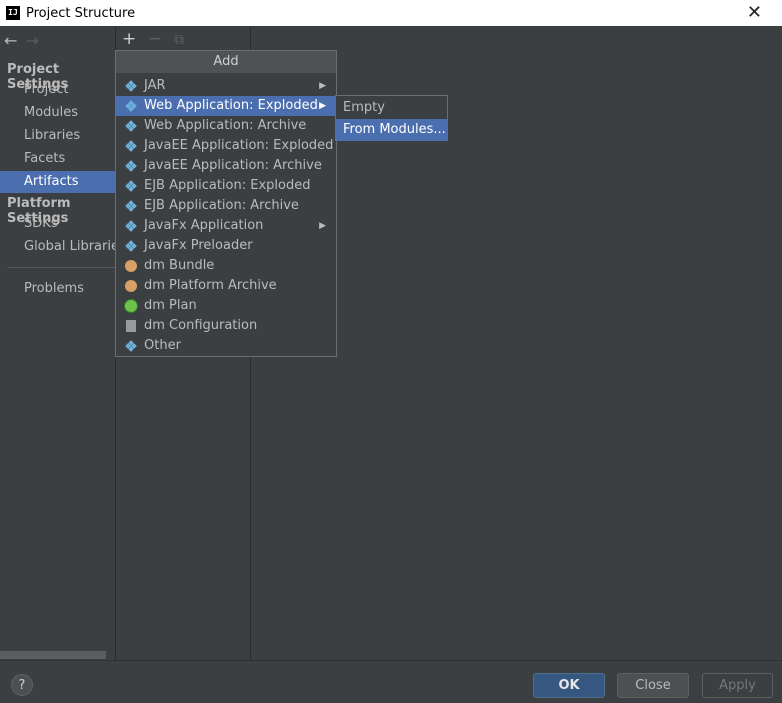 Image resolution: width=782 pixels, height=703 pixels. I want to click on other-icon, so click(131, 346).